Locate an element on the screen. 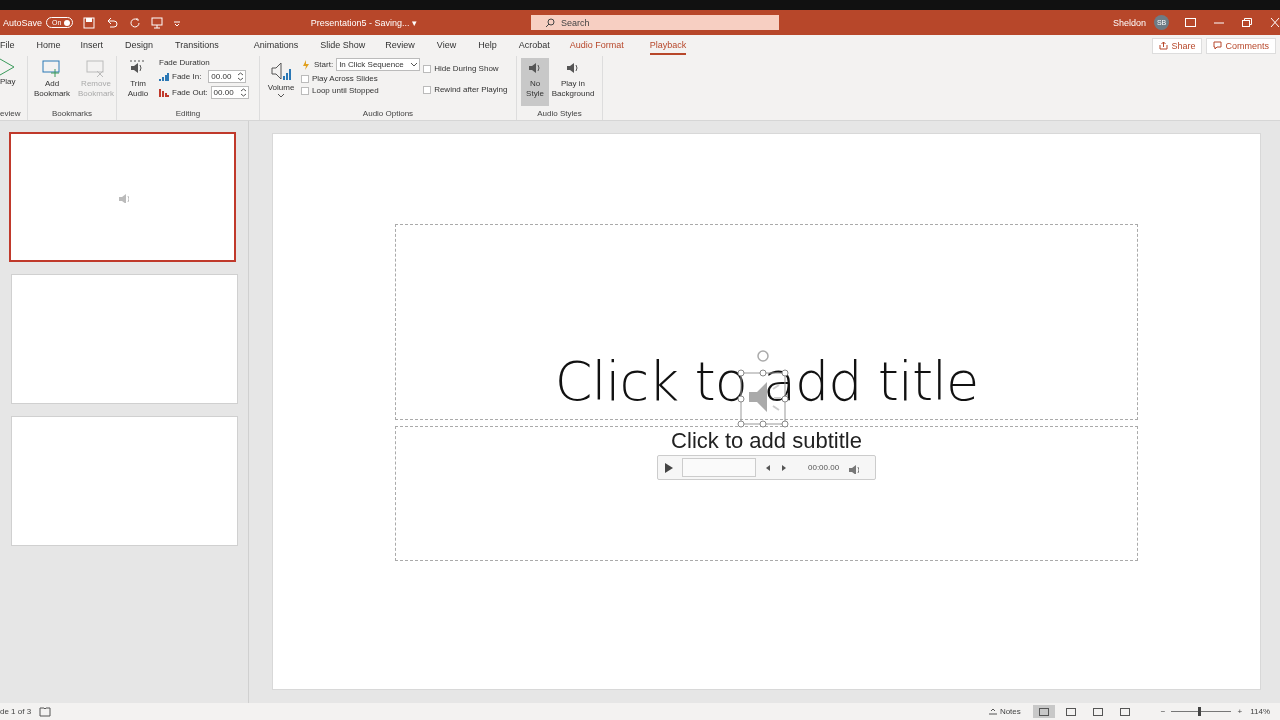 The width and height of the screenshot is (1280, 720). ribbon-tab: Playback is located at coordinates (668, 45).